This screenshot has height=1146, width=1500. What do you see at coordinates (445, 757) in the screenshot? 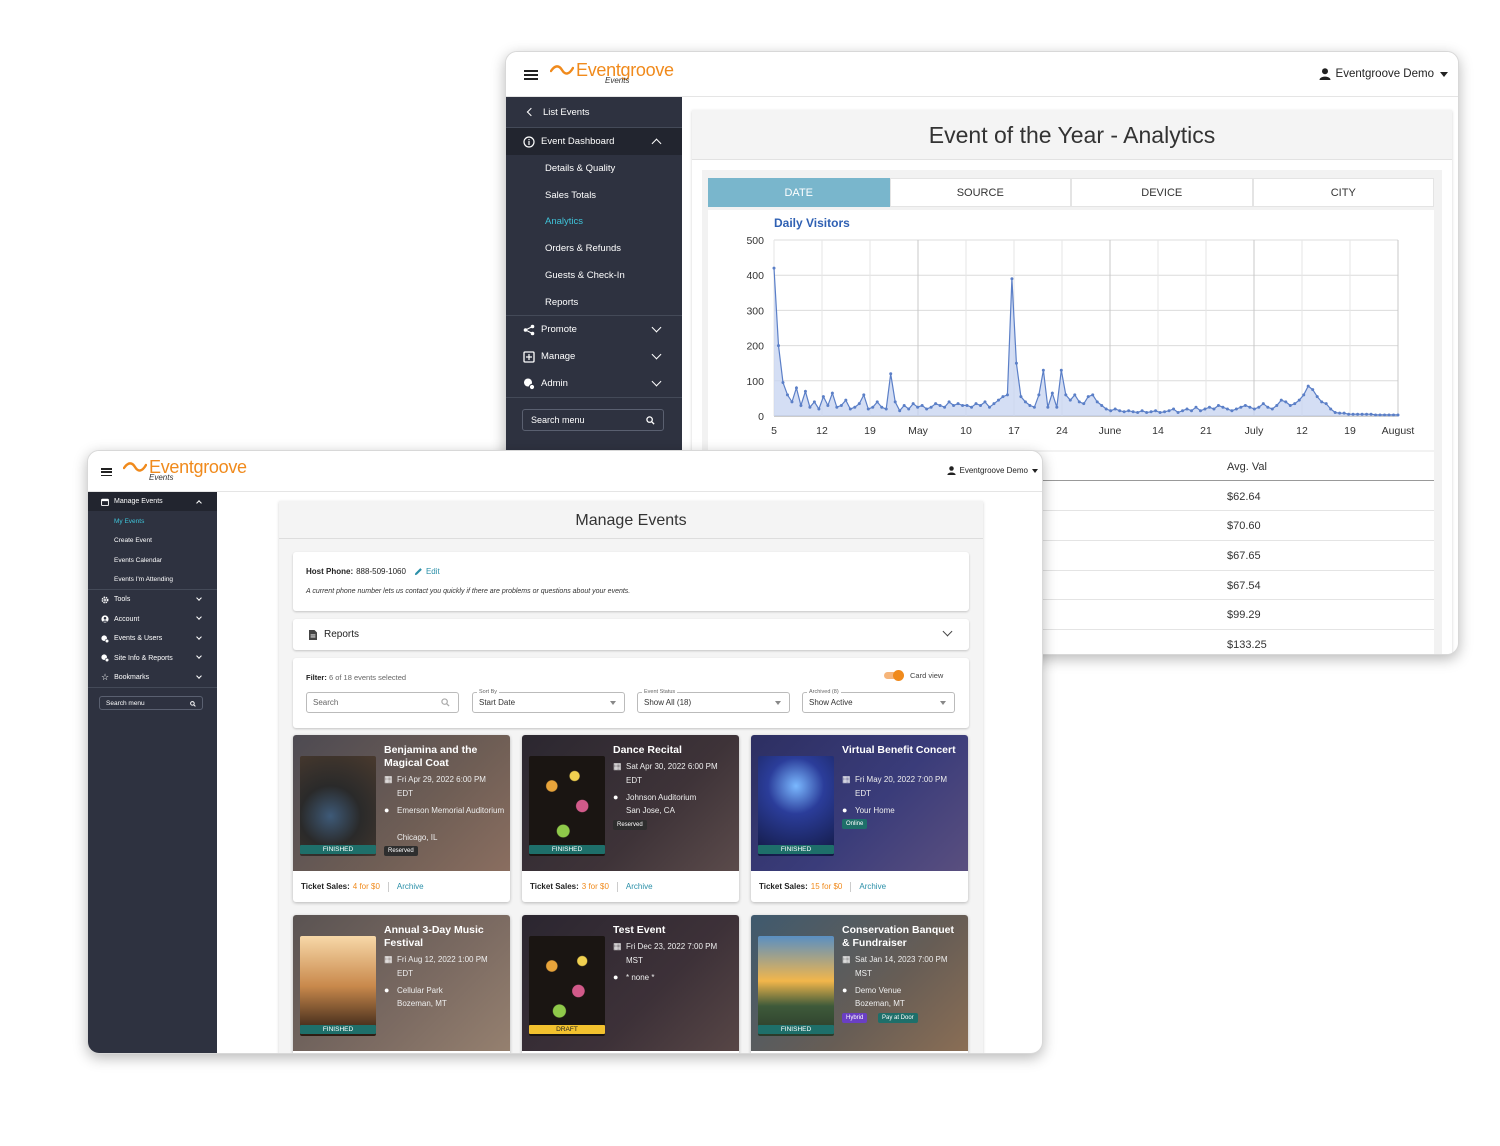
I see `event-title: Benjamina and the Magical Coat` at bounding box center [445, 757].